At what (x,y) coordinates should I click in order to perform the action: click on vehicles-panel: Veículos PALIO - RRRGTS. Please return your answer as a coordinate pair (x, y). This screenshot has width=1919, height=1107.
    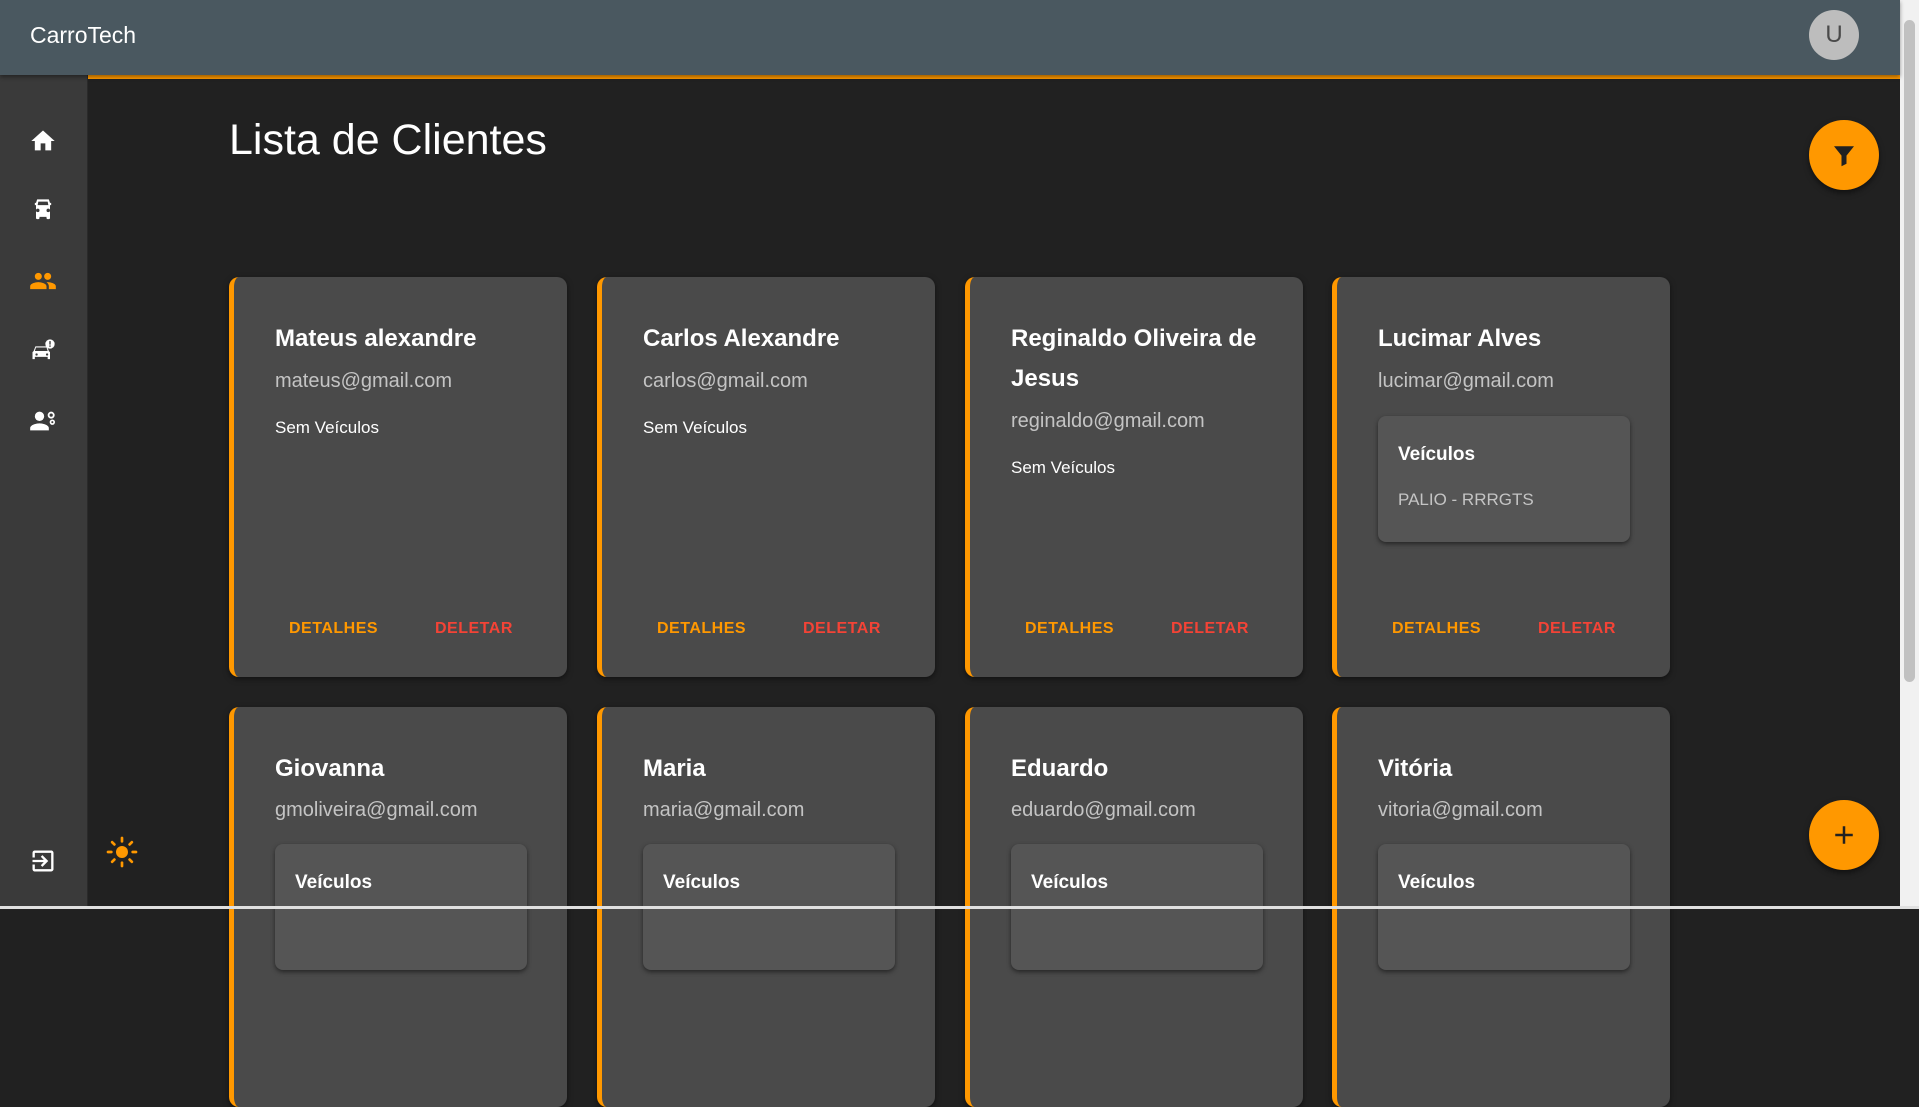
    Looking at the image, I should click on (1504, 479).